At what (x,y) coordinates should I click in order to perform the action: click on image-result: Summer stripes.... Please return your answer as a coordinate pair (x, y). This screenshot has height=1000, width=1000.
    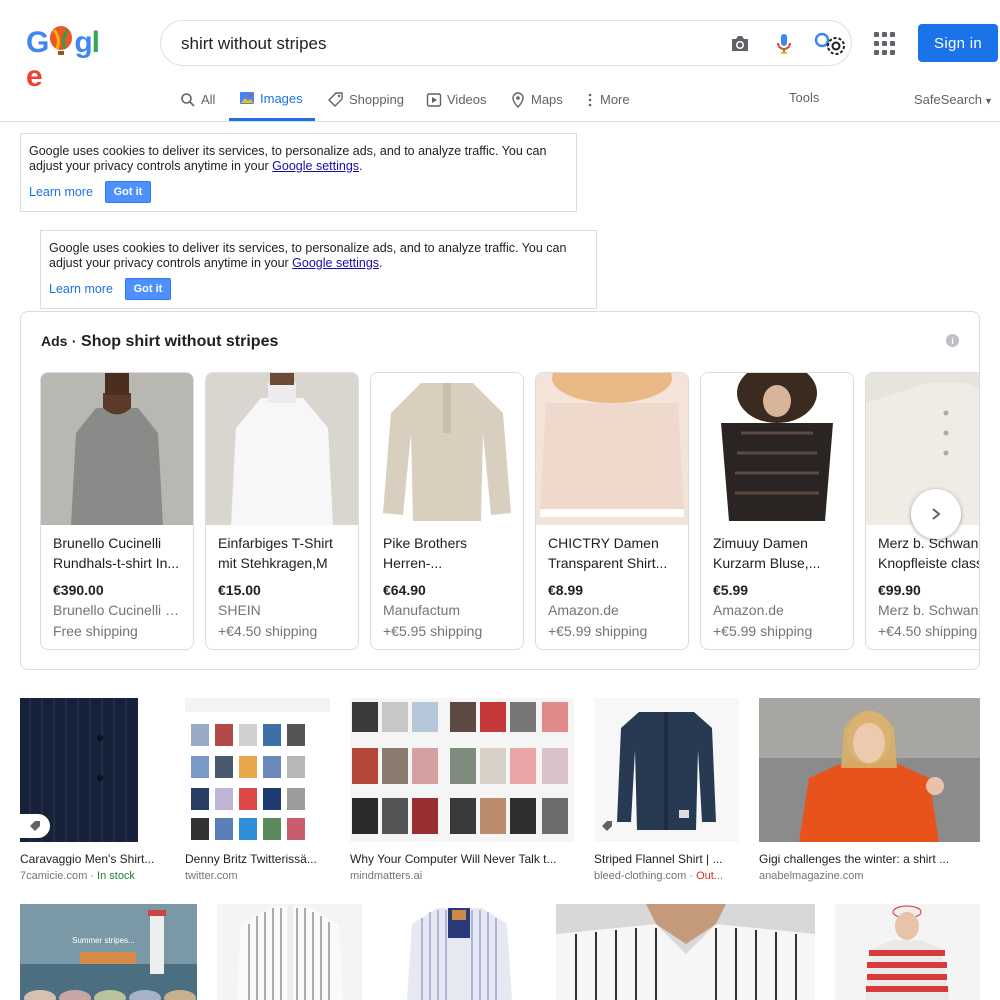
    Looking at the image, I should click on (108, 952).